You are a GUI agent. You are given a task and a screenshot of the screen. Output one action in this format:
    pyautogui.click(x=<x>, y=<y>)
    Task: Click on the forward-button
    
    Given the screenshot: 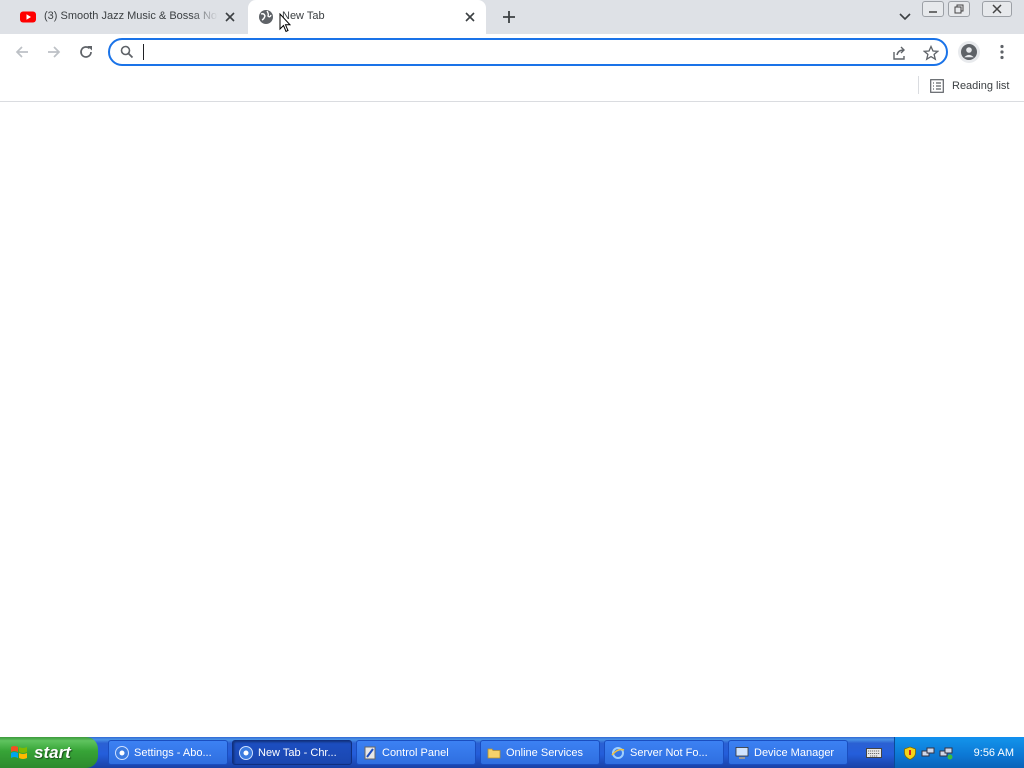 What is the action you would take?
    pyautogui.click(x=54, y=52)
    